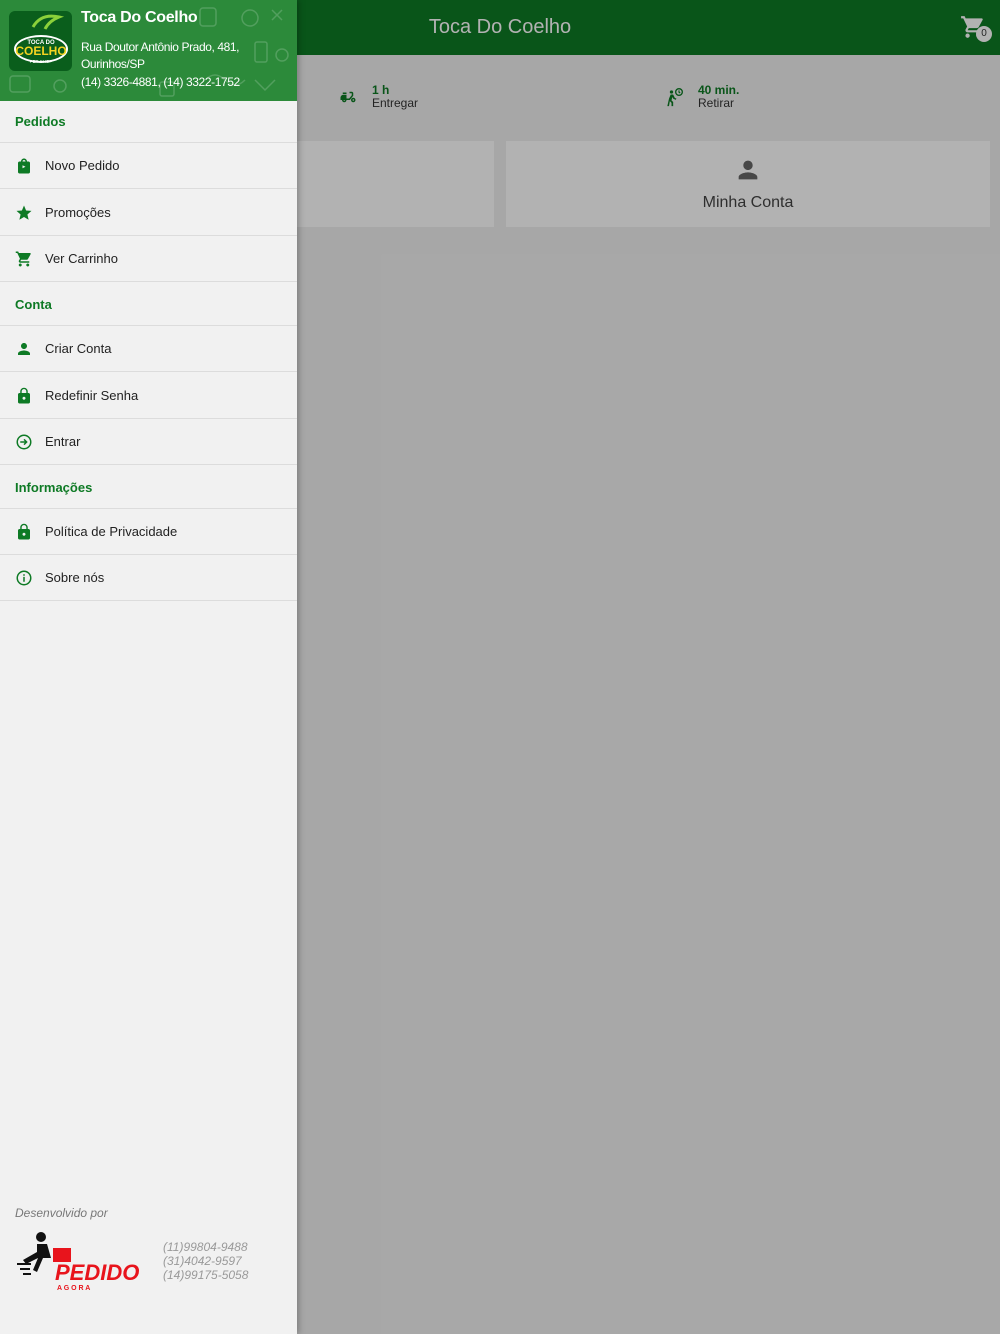 This screenshot has height=1334, width=1000. What do you see at coordinates (78, 348) in the screenshot?
I see `menu-item-label: Criar Conta` at bounding box center [78, 348].